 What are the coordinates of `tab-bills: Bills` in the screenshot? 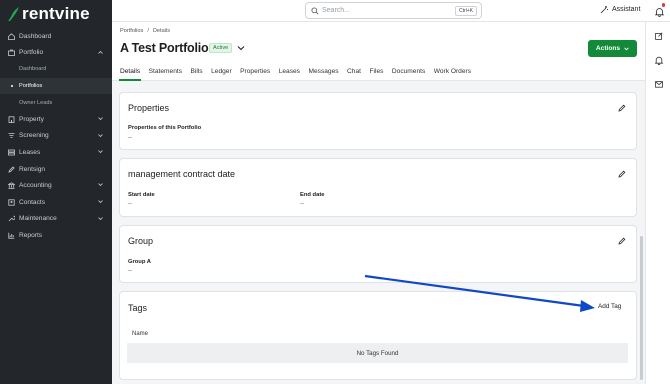 It's located at (197, 74).